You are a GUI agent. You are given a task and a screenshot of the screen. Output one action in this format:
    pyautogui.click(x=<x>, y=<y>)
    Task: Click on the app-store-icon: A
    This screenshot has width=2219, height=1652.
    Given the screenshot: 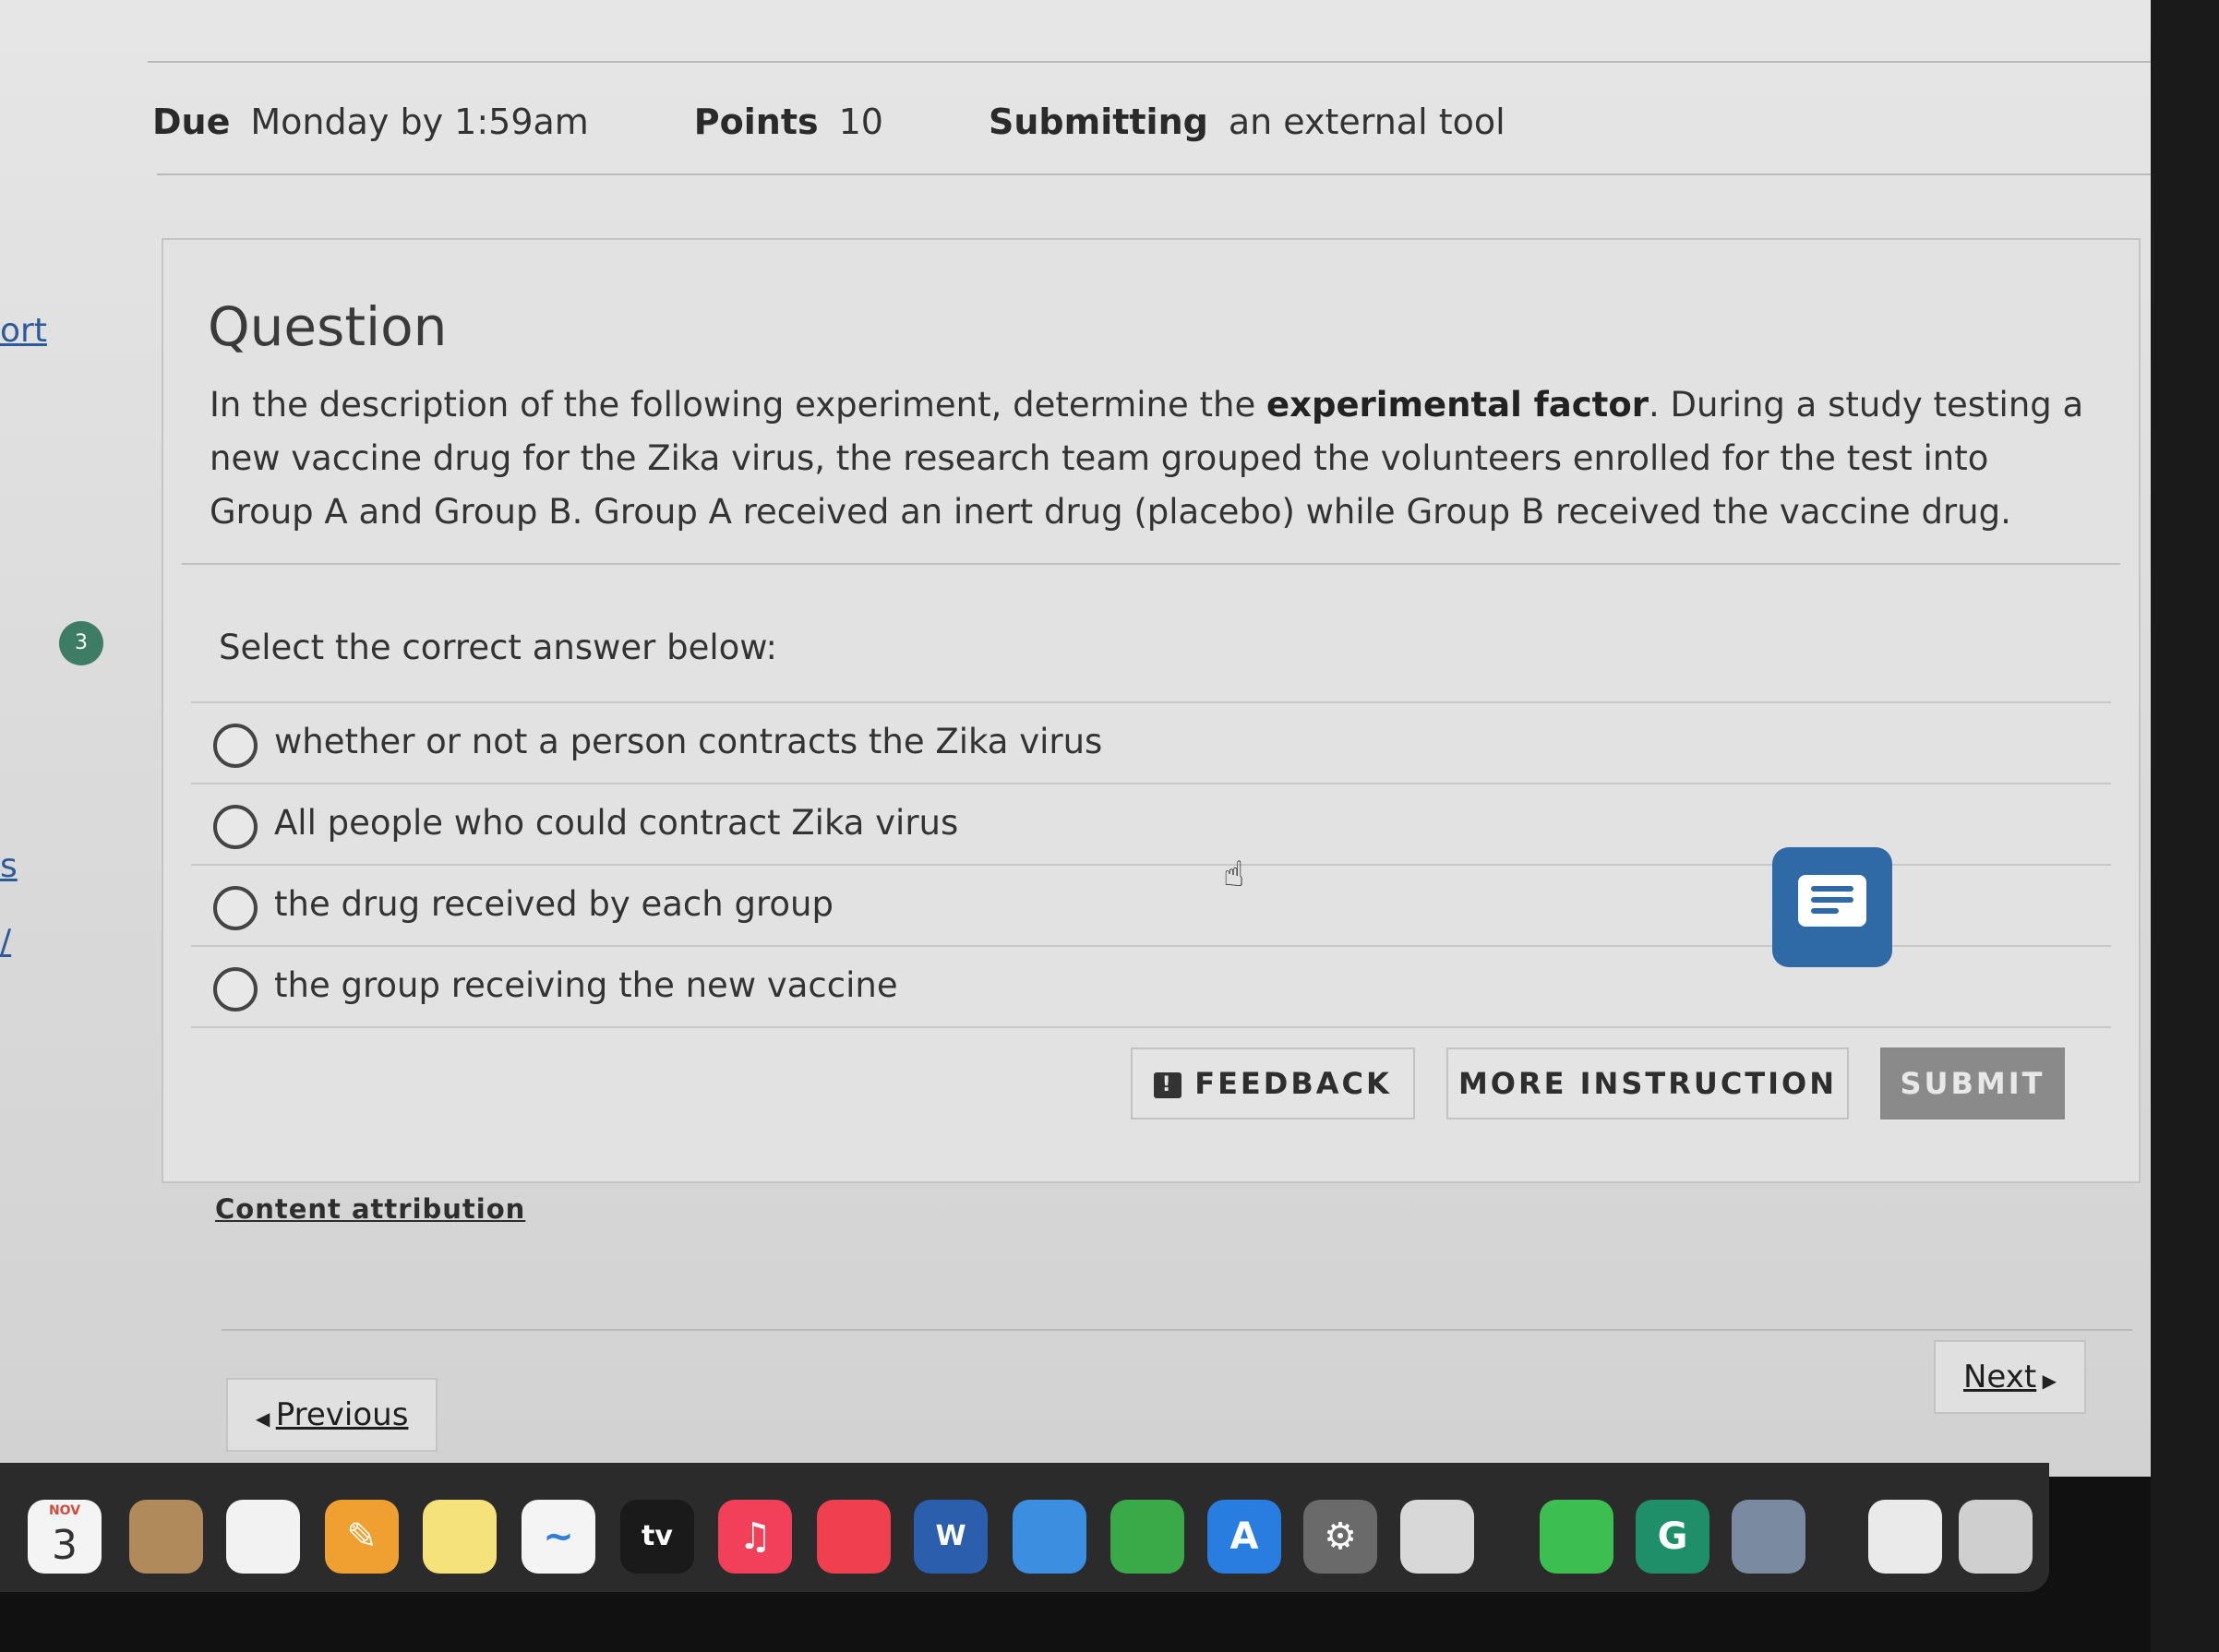 What is the action you would take?
    pyautogui.click(x=1244, y=1537)
    